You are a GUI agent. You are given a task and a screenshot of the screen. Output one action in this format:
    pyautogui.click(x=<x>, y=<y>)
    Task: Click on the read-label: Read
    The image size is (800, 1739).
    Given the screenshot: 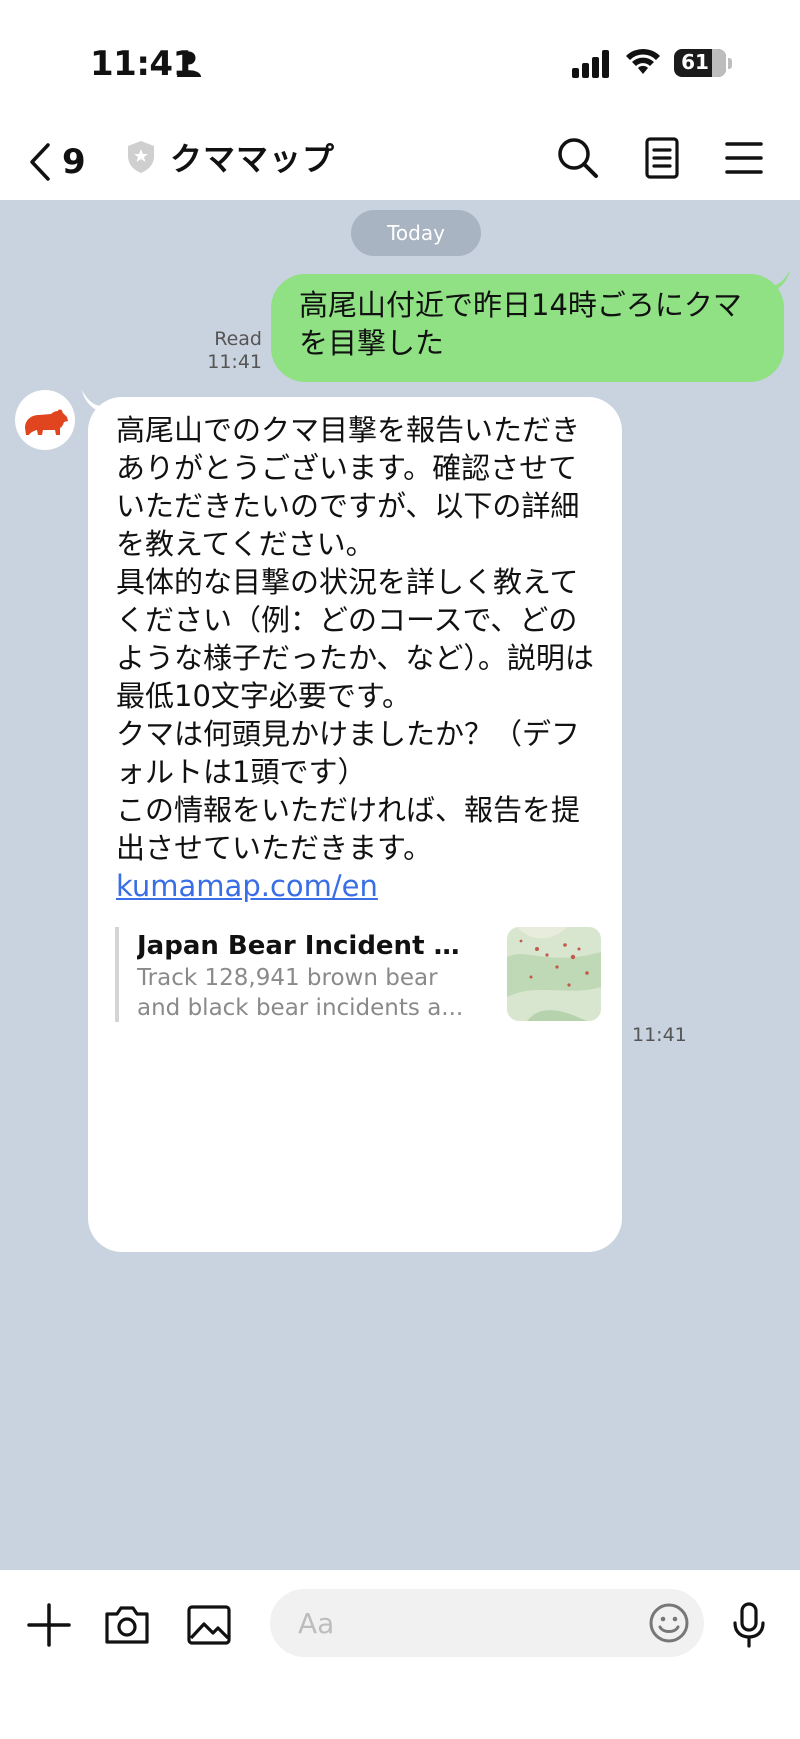 What is the action you would take?
    pyautogui.click(x=238, y=339)
    